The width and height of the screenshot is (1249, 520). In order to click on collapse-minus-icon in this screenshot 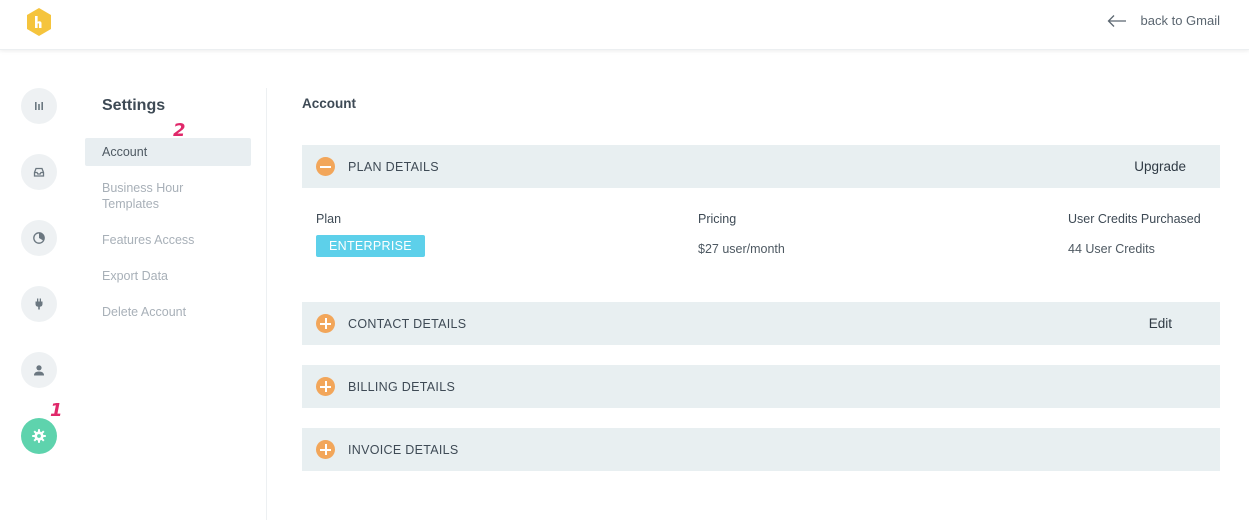, I will do `click(325, 166)`.